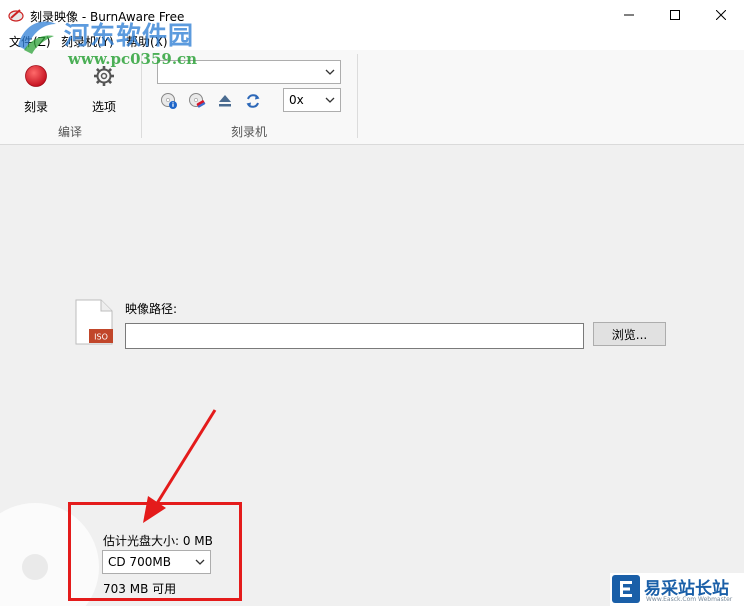 Image resolution: width=744 pixels, height=606 pixels. Describe the element at coordinates (103, 107) in the screenshot. I see `options-label: 选项` at that location.